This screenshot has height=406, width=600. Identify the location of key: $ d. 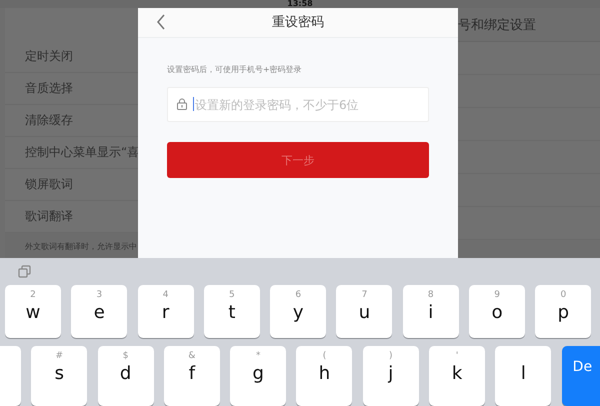
(126, 376).